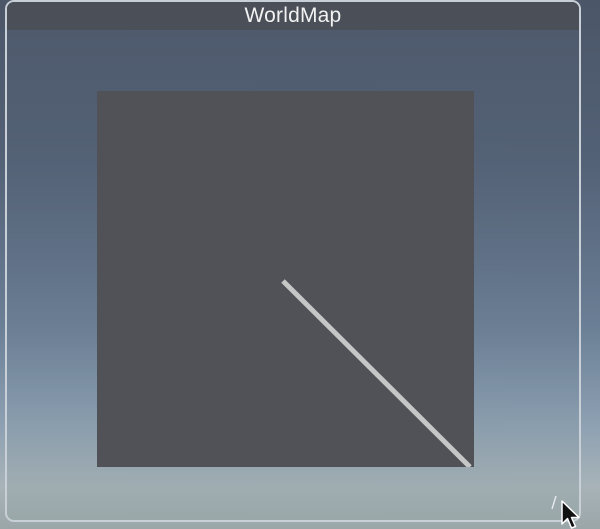  I want to click on map-line, so click(376, 373).